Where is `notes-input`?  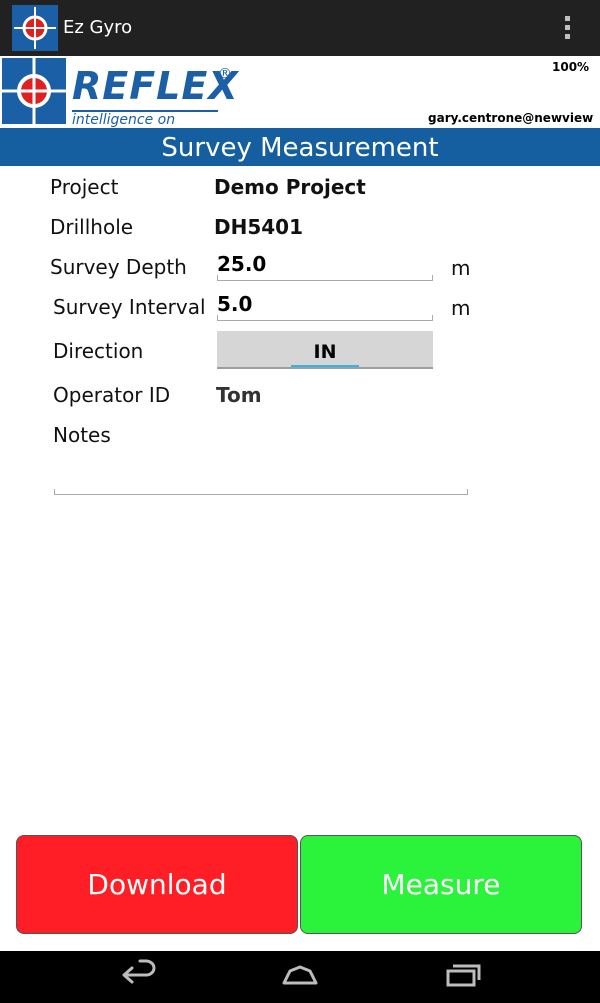 notes-input is located at coordinates (261, 491).